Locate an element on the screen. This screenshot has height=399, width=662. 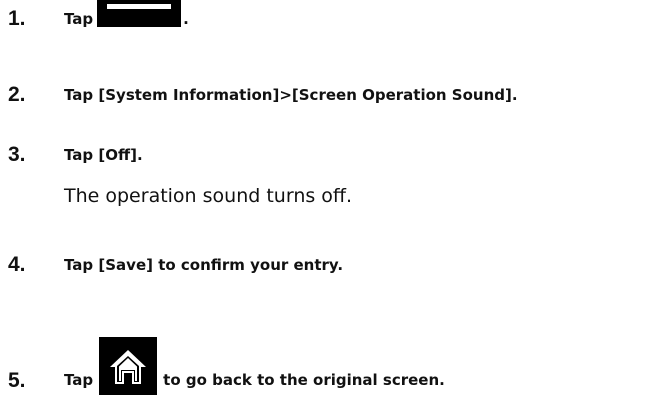
step-text: Tap [Off]. is located at coordinates (103, 155).